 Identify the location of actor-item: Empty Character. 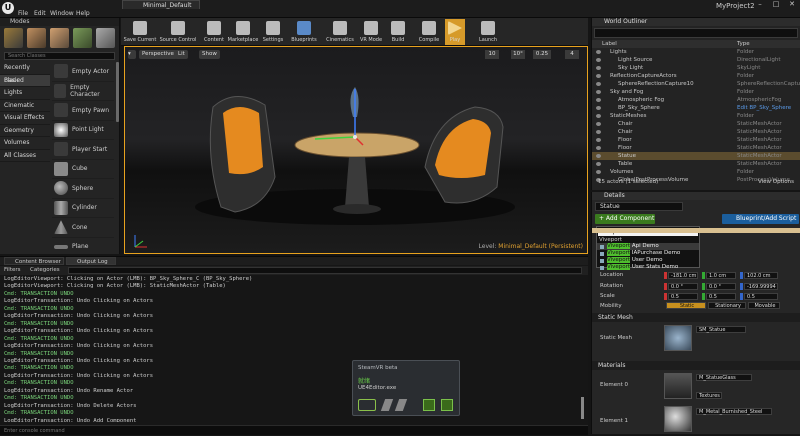
(83, 91).